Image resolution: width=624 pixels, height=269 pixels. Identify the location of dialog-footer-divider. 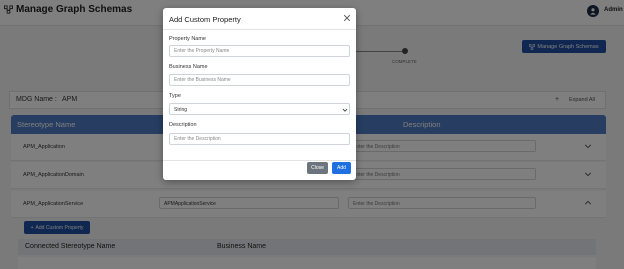
(259, 160).